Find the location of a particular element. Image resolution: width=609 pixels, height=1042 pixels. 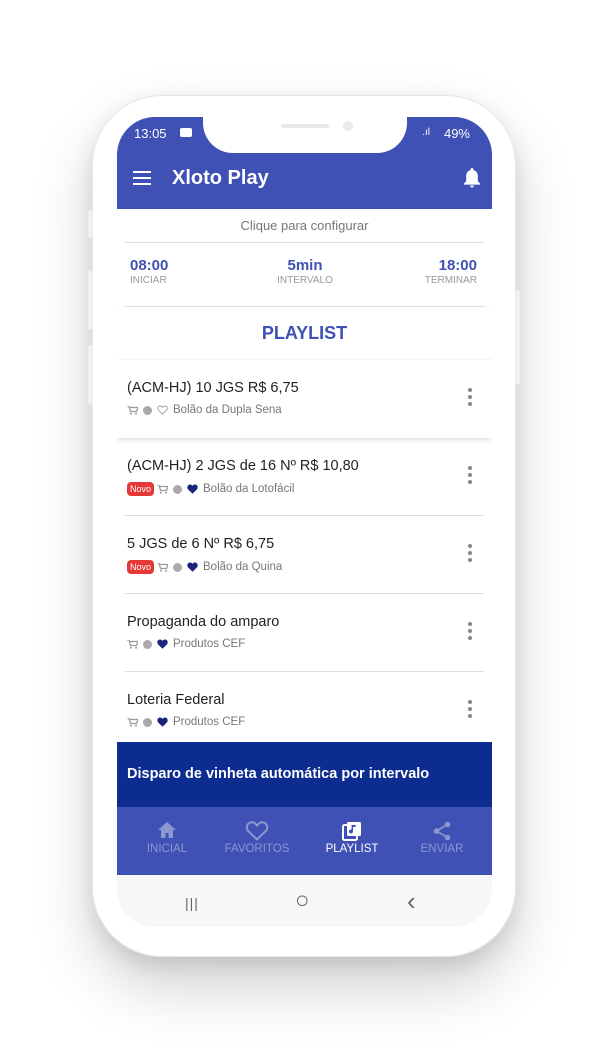

recents-button: ||| is located at coordinates (192, 903).